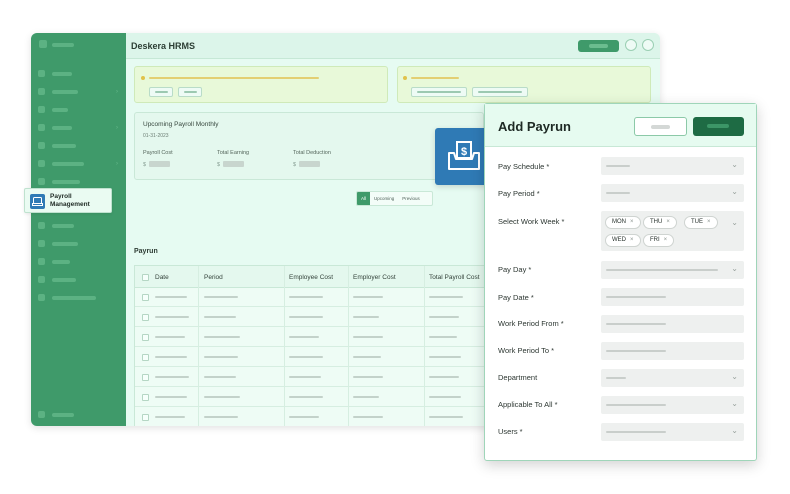 The width and height of the screenshot is (790, 494). Describe the element at coordinates (157, 164) in the screenshot. I see `payroll-cost-value: $` at that location.